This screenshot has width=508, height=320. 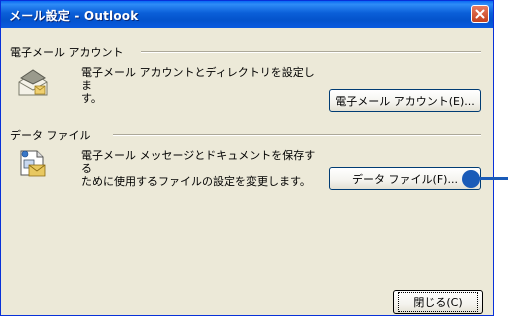 I want to click on close-window-button, so click(x=480, y=14).